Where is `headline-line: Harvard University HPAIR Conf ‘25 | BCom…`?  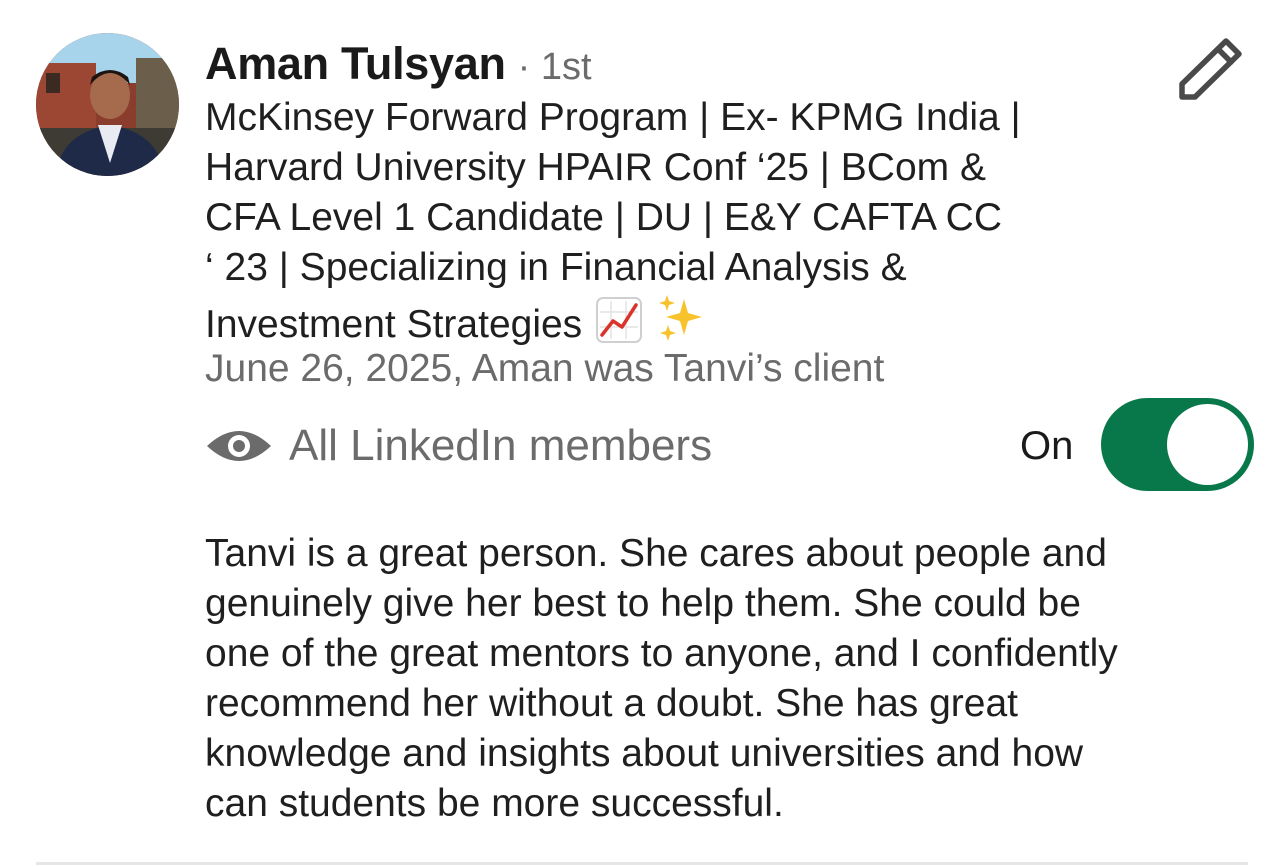 headline-line: Harvard University HPAIR Conf ‘25 | BCom… is located at coordinates (595, 167).